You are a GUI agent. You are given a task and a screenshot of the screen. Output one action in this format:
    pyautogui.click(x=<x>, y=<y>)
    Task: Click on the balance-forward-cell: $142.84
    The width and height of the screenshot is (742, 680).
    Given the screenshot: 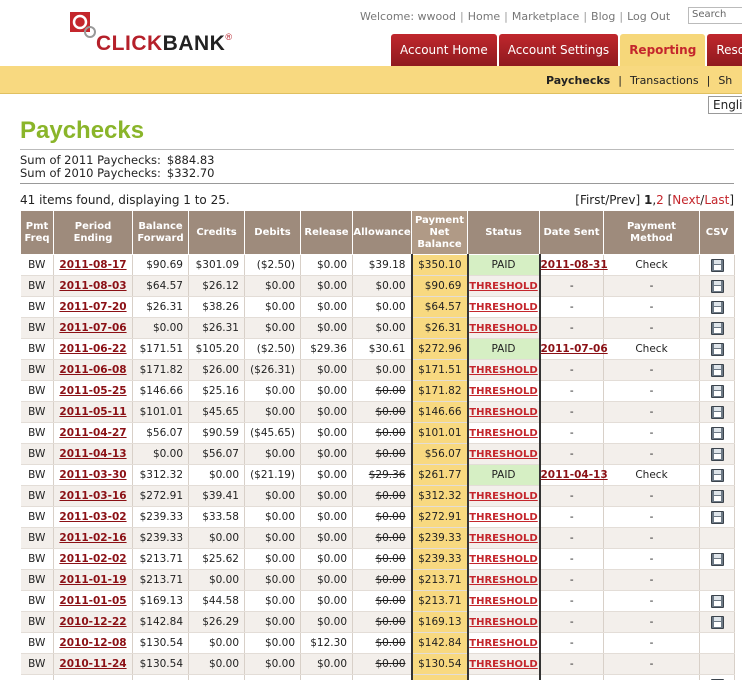 What is the action you would take?
    pyautogui.click(x=160, y=622)
    